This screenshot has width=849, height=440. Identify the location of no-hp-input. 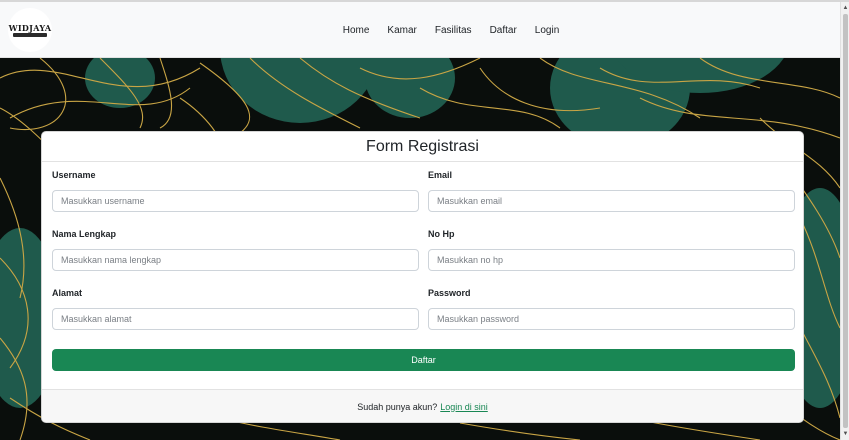
(611, 260).